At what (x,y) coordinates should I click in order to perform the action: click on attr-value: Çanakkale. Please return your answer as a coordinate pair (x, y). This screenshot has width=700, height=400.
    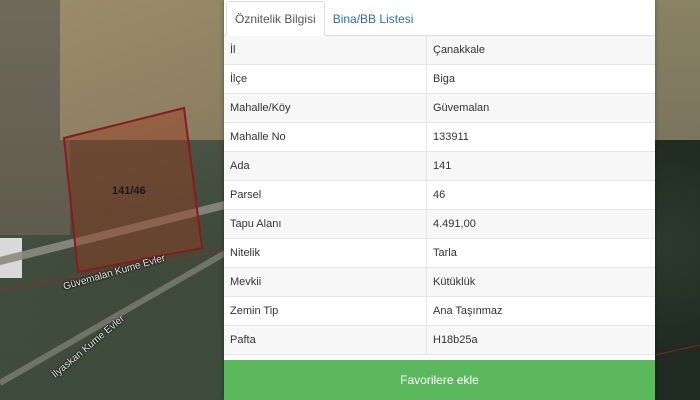
    Looking at the image, I should click on (540, 50).